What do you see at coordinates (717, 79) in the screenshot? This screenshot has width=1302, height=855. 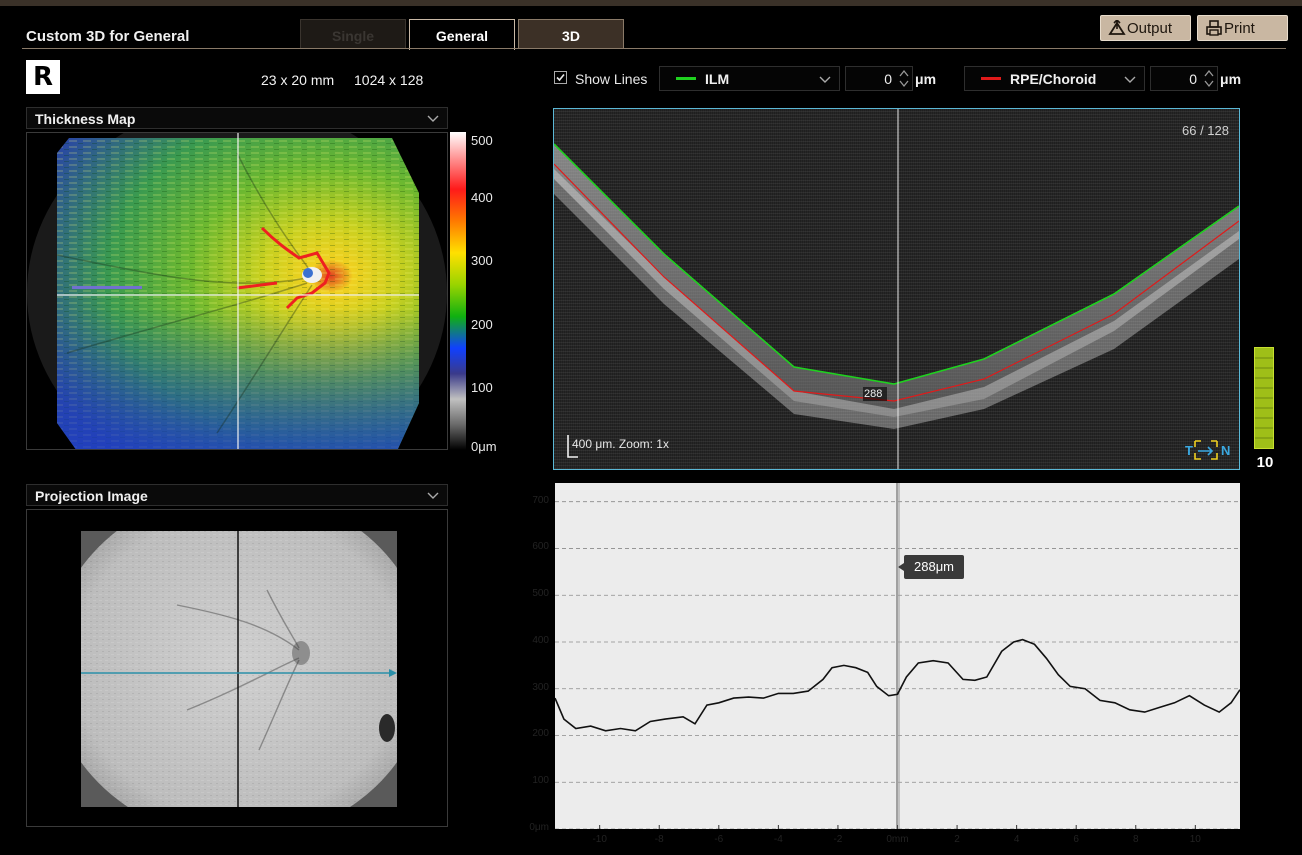 I see `upper-line-name: ILM` at bounding box center [717, 79].